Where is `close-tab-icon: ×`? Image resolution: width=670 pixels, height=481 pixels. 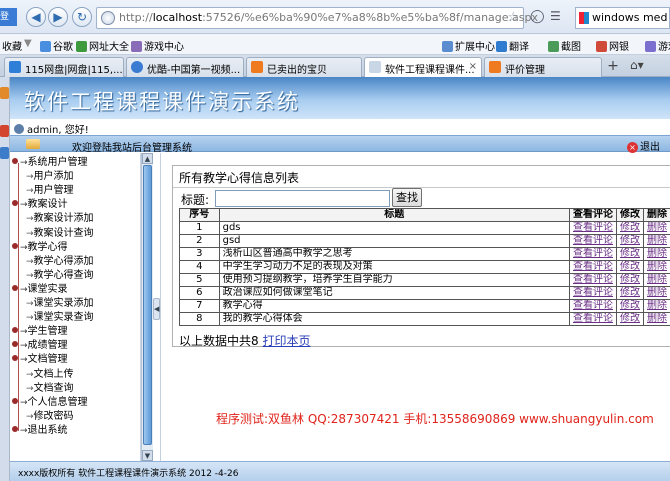
close-tab-icon: × is located at coordinates (473, 66).